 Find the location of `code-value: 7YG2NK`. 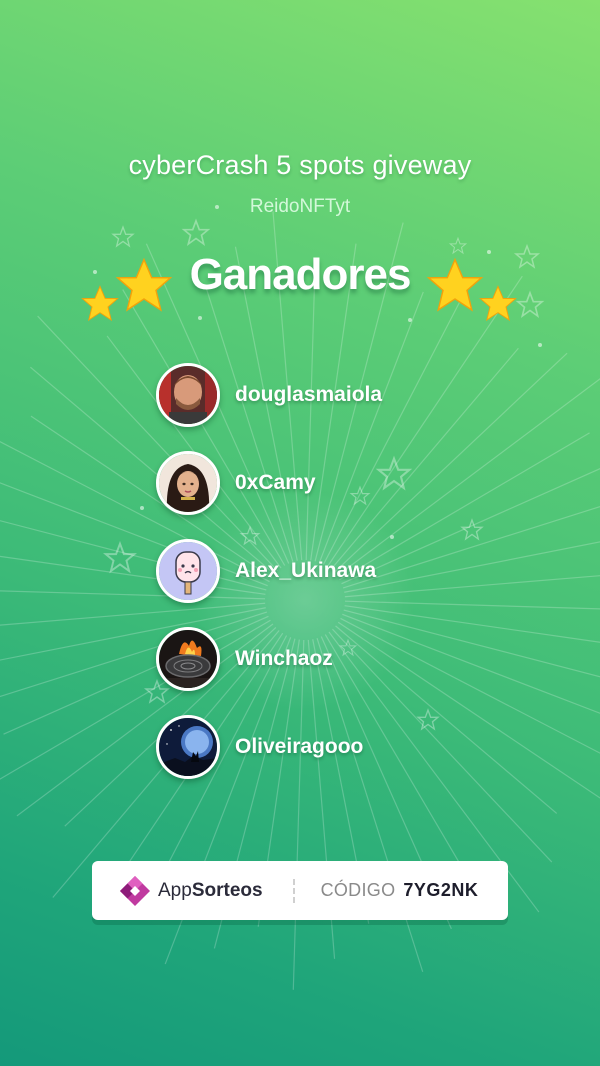

code-value: 7YG2NK is located at coordinates (441, 890).